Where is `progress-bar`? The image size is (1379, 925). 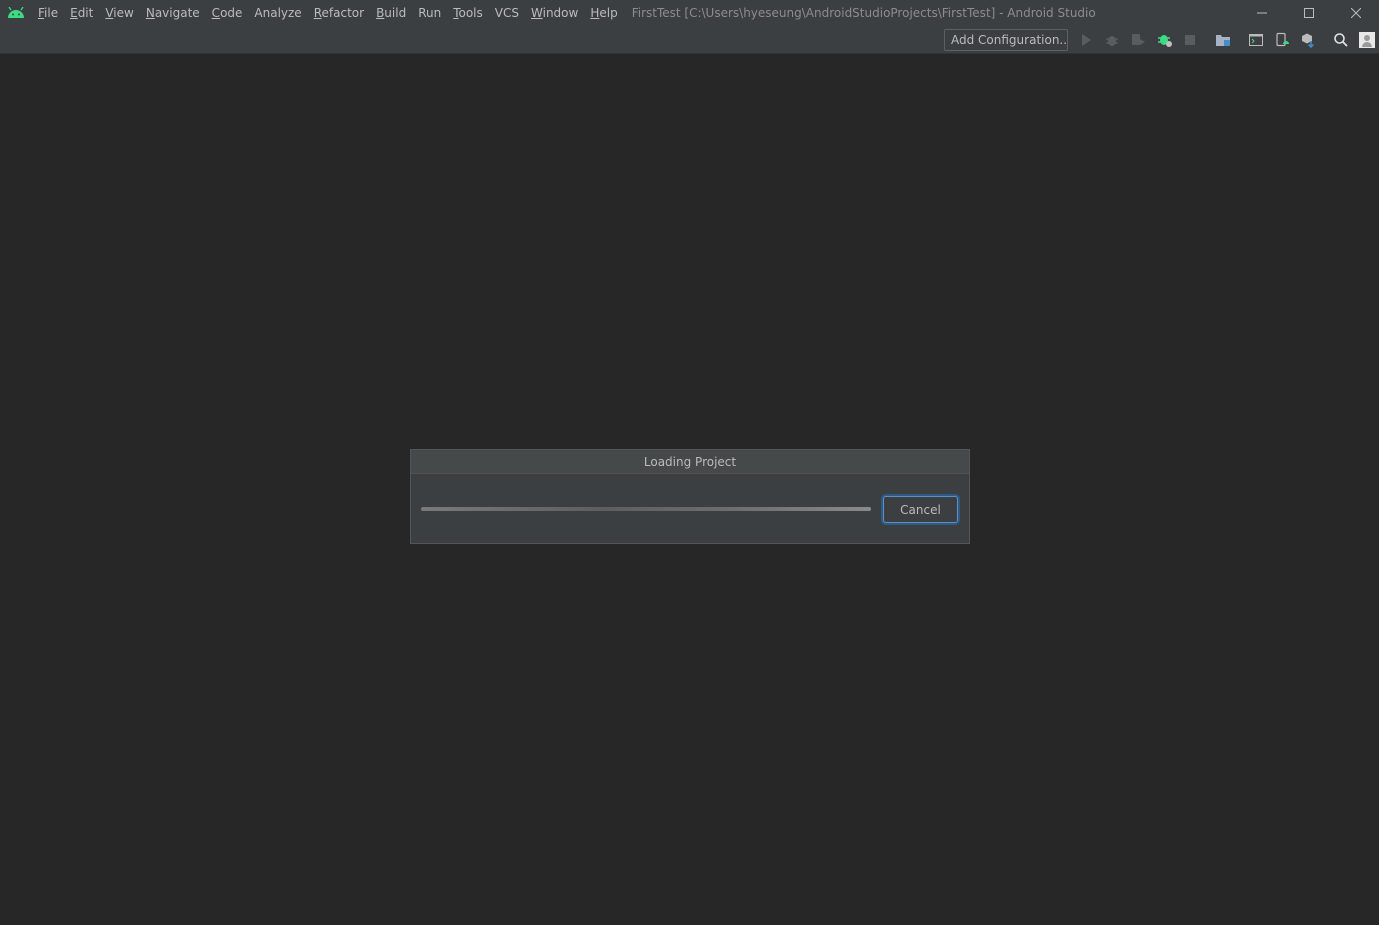
progress-bar is located at coordinates (646, 509).